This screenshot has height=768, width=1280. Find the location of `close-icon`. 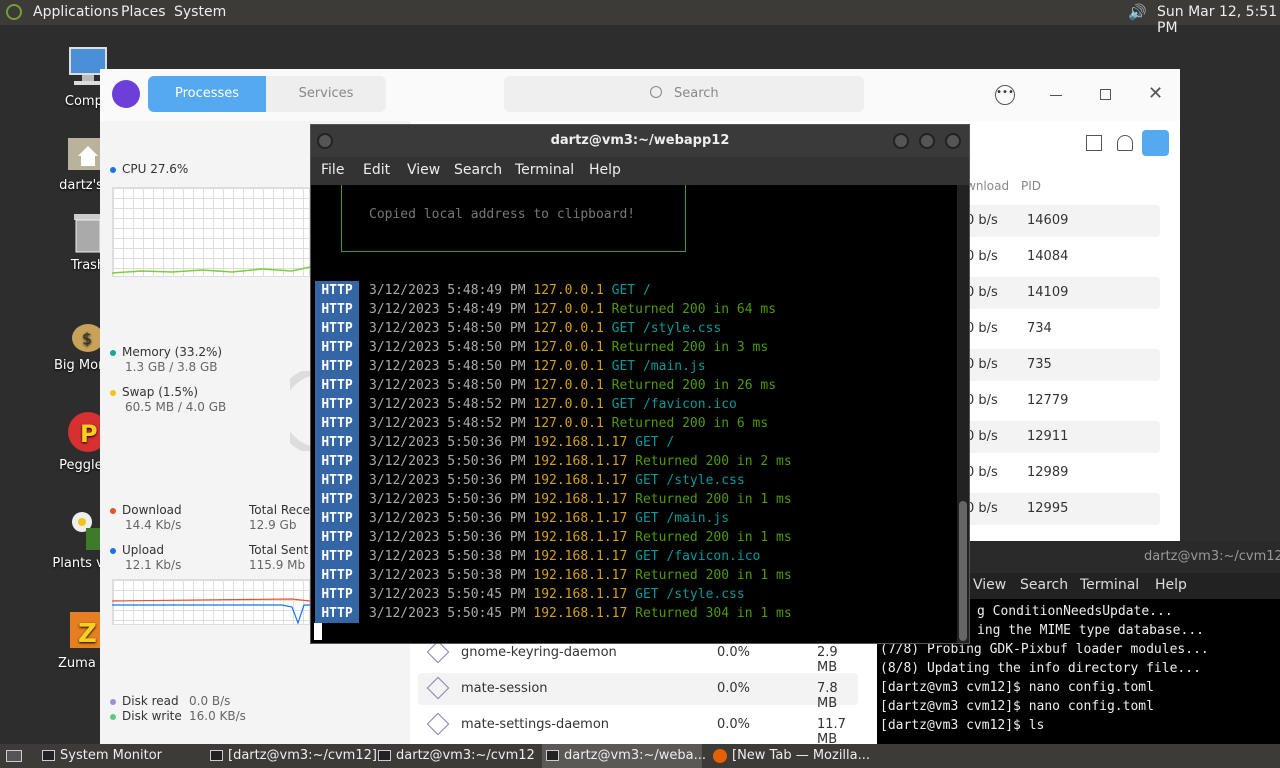

close-icon is located at coordinates (953, 141).